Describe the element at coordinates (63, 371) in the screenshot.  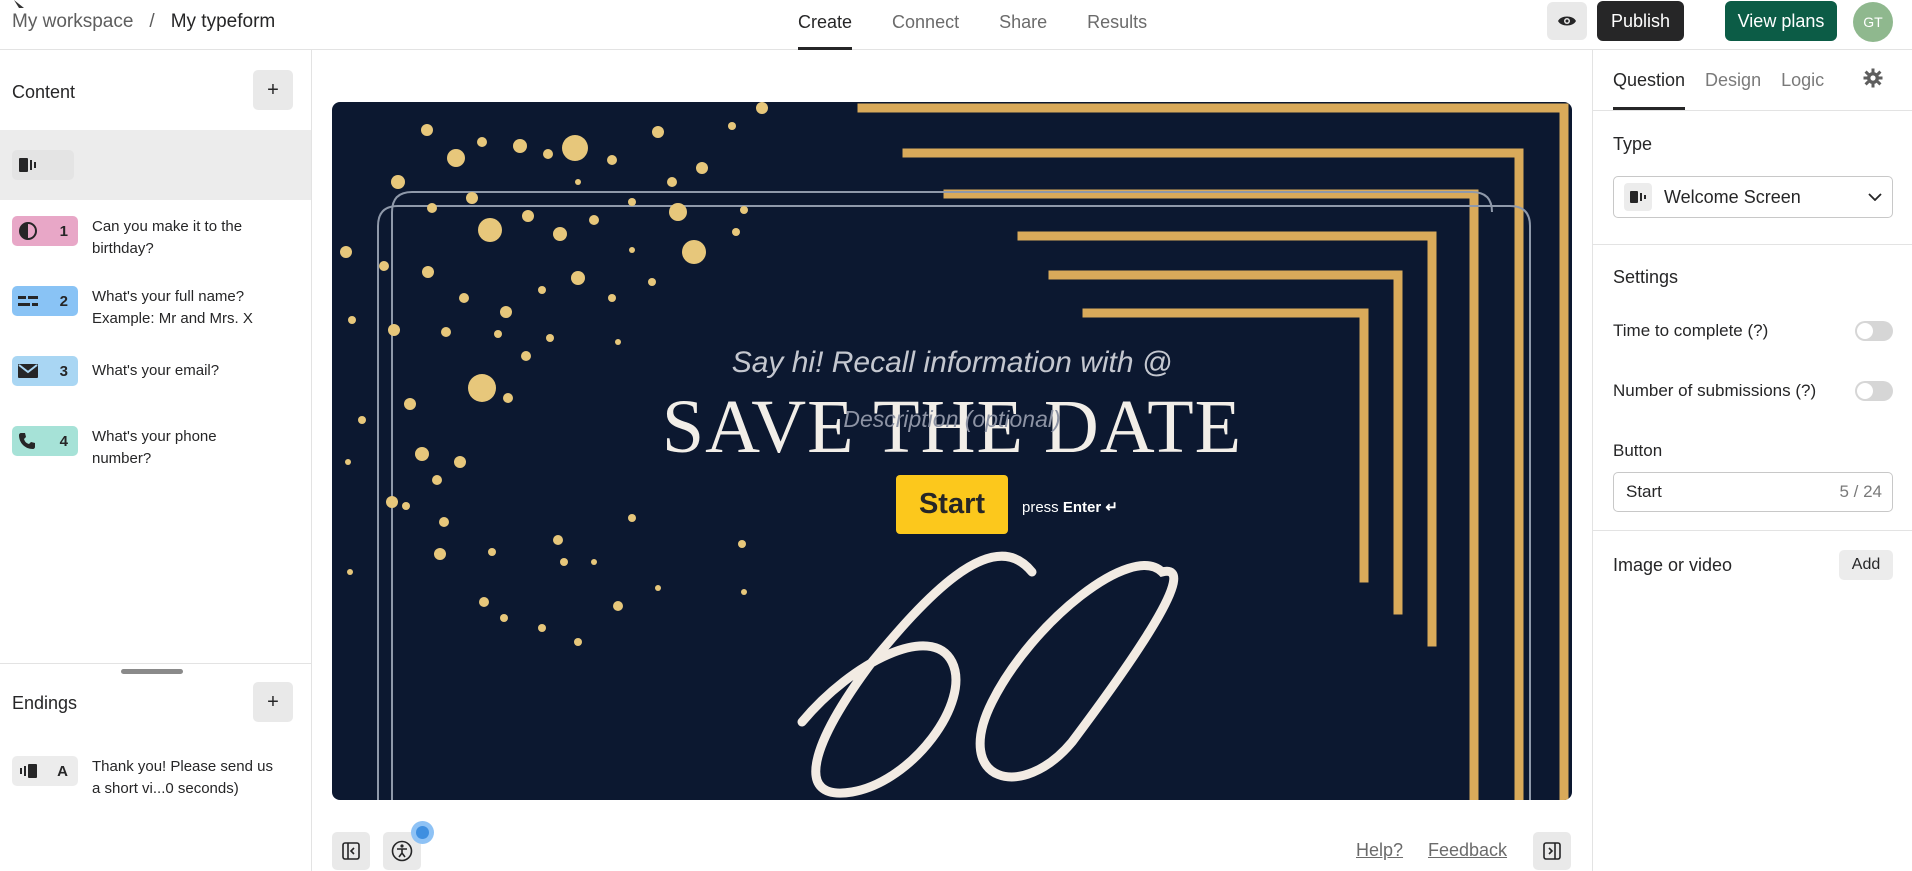
I see `question-number: 3` at that location.